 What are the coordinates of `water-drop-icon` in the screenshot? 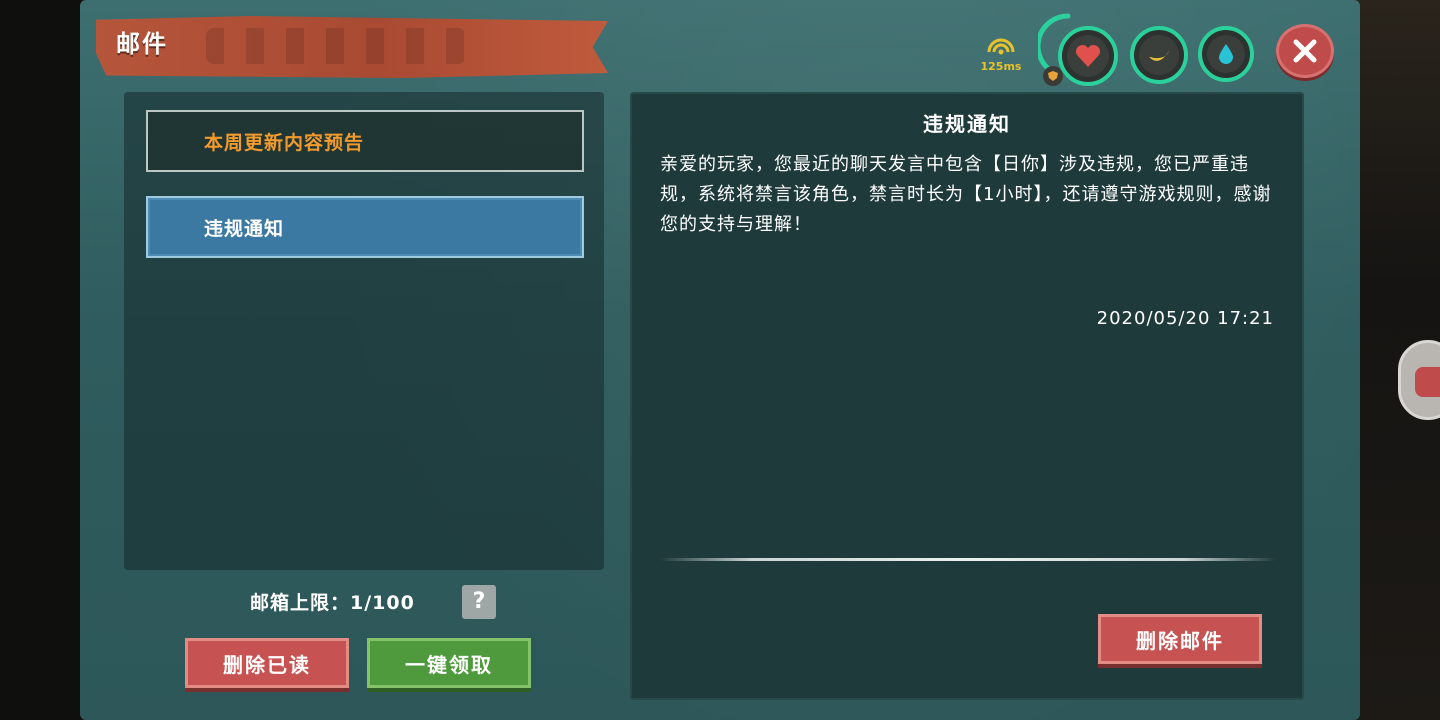 It's located at (1226, 54).